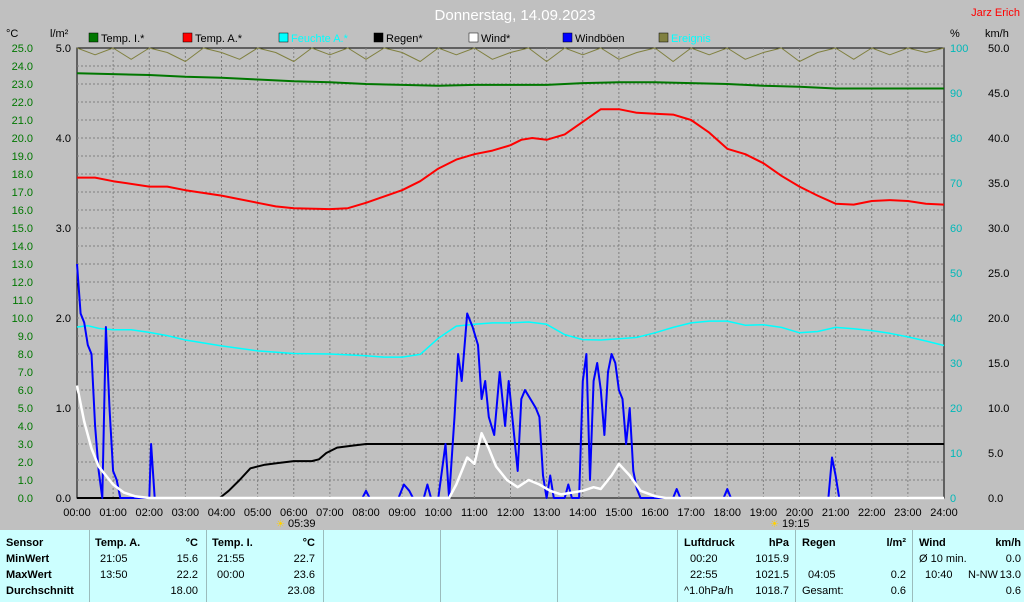 This screenshot has width=1024, height=602. What do you see at coordinates (402, 513) in the screenshot?
I see `time-tick-label: 09:00` at bounding box center [402, 513].